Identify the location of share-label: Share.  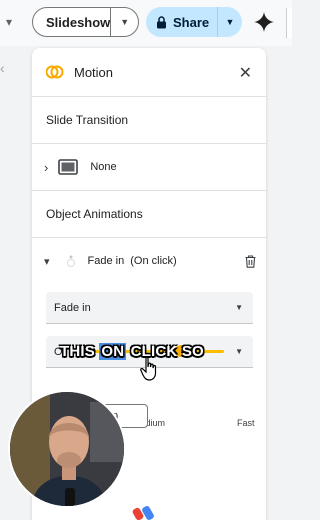
(191, 22).